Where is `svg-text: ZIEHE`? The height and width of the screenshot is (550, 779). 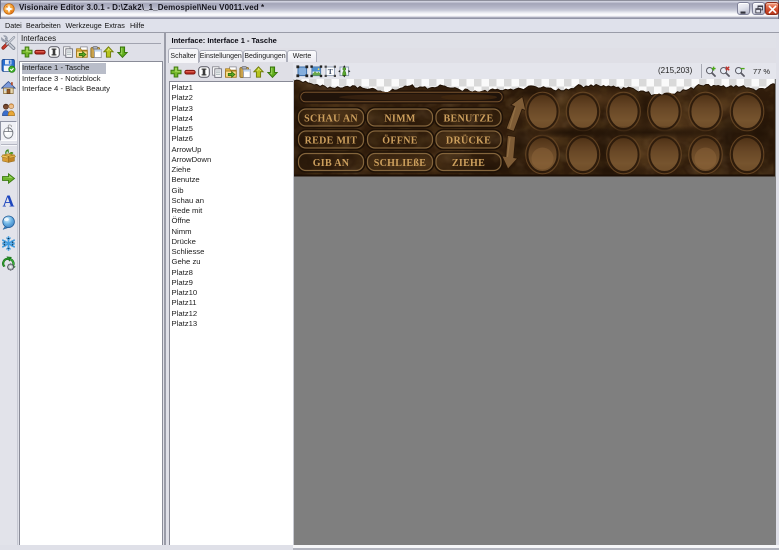 svg-text: ZIEHE is located at coordinates (467, 163).